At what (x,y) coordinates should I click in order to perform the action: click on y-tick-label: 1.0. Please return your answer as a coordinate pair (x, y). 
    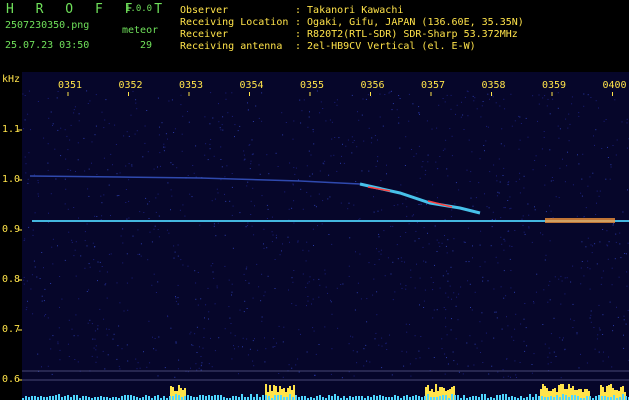
    Looking at the image, I should click on (11, 179).